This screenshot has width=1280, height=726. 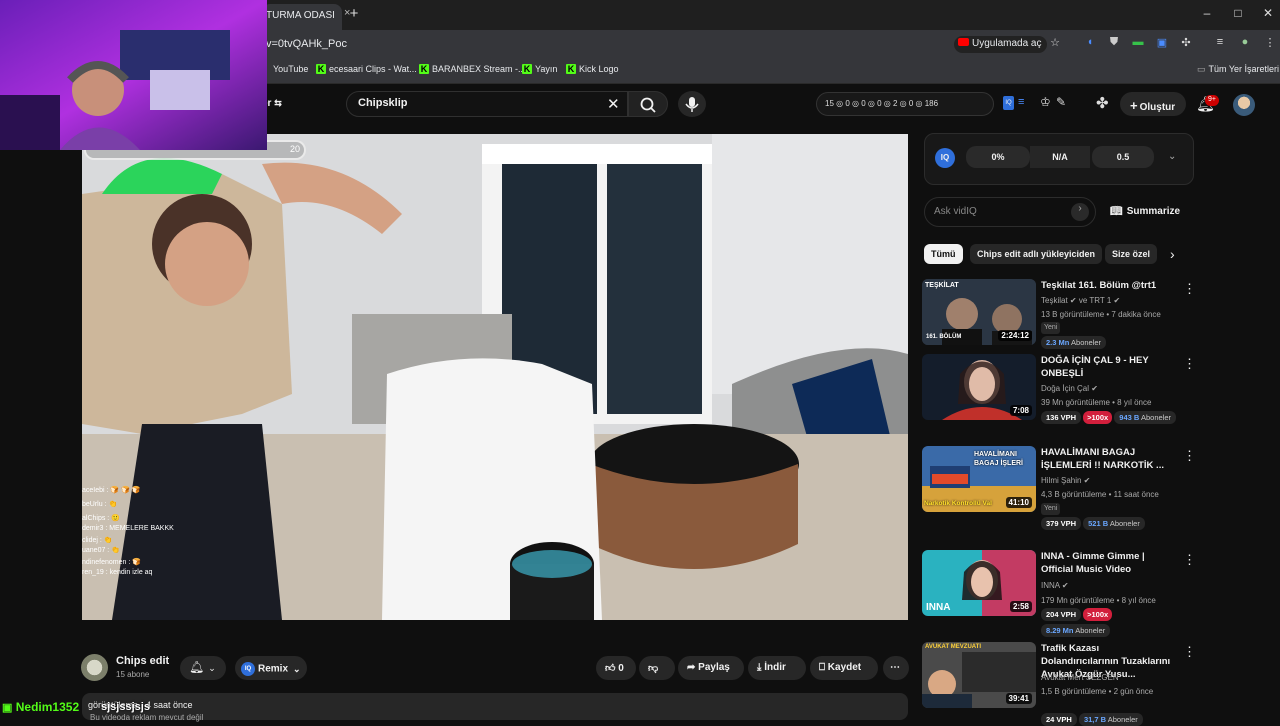 What do you see at coordinates (979, 675) in the screenshot?
I see `video-thumbnail: AVUKAT MEVZUATI 39:41` at bounding box center [979, 675].